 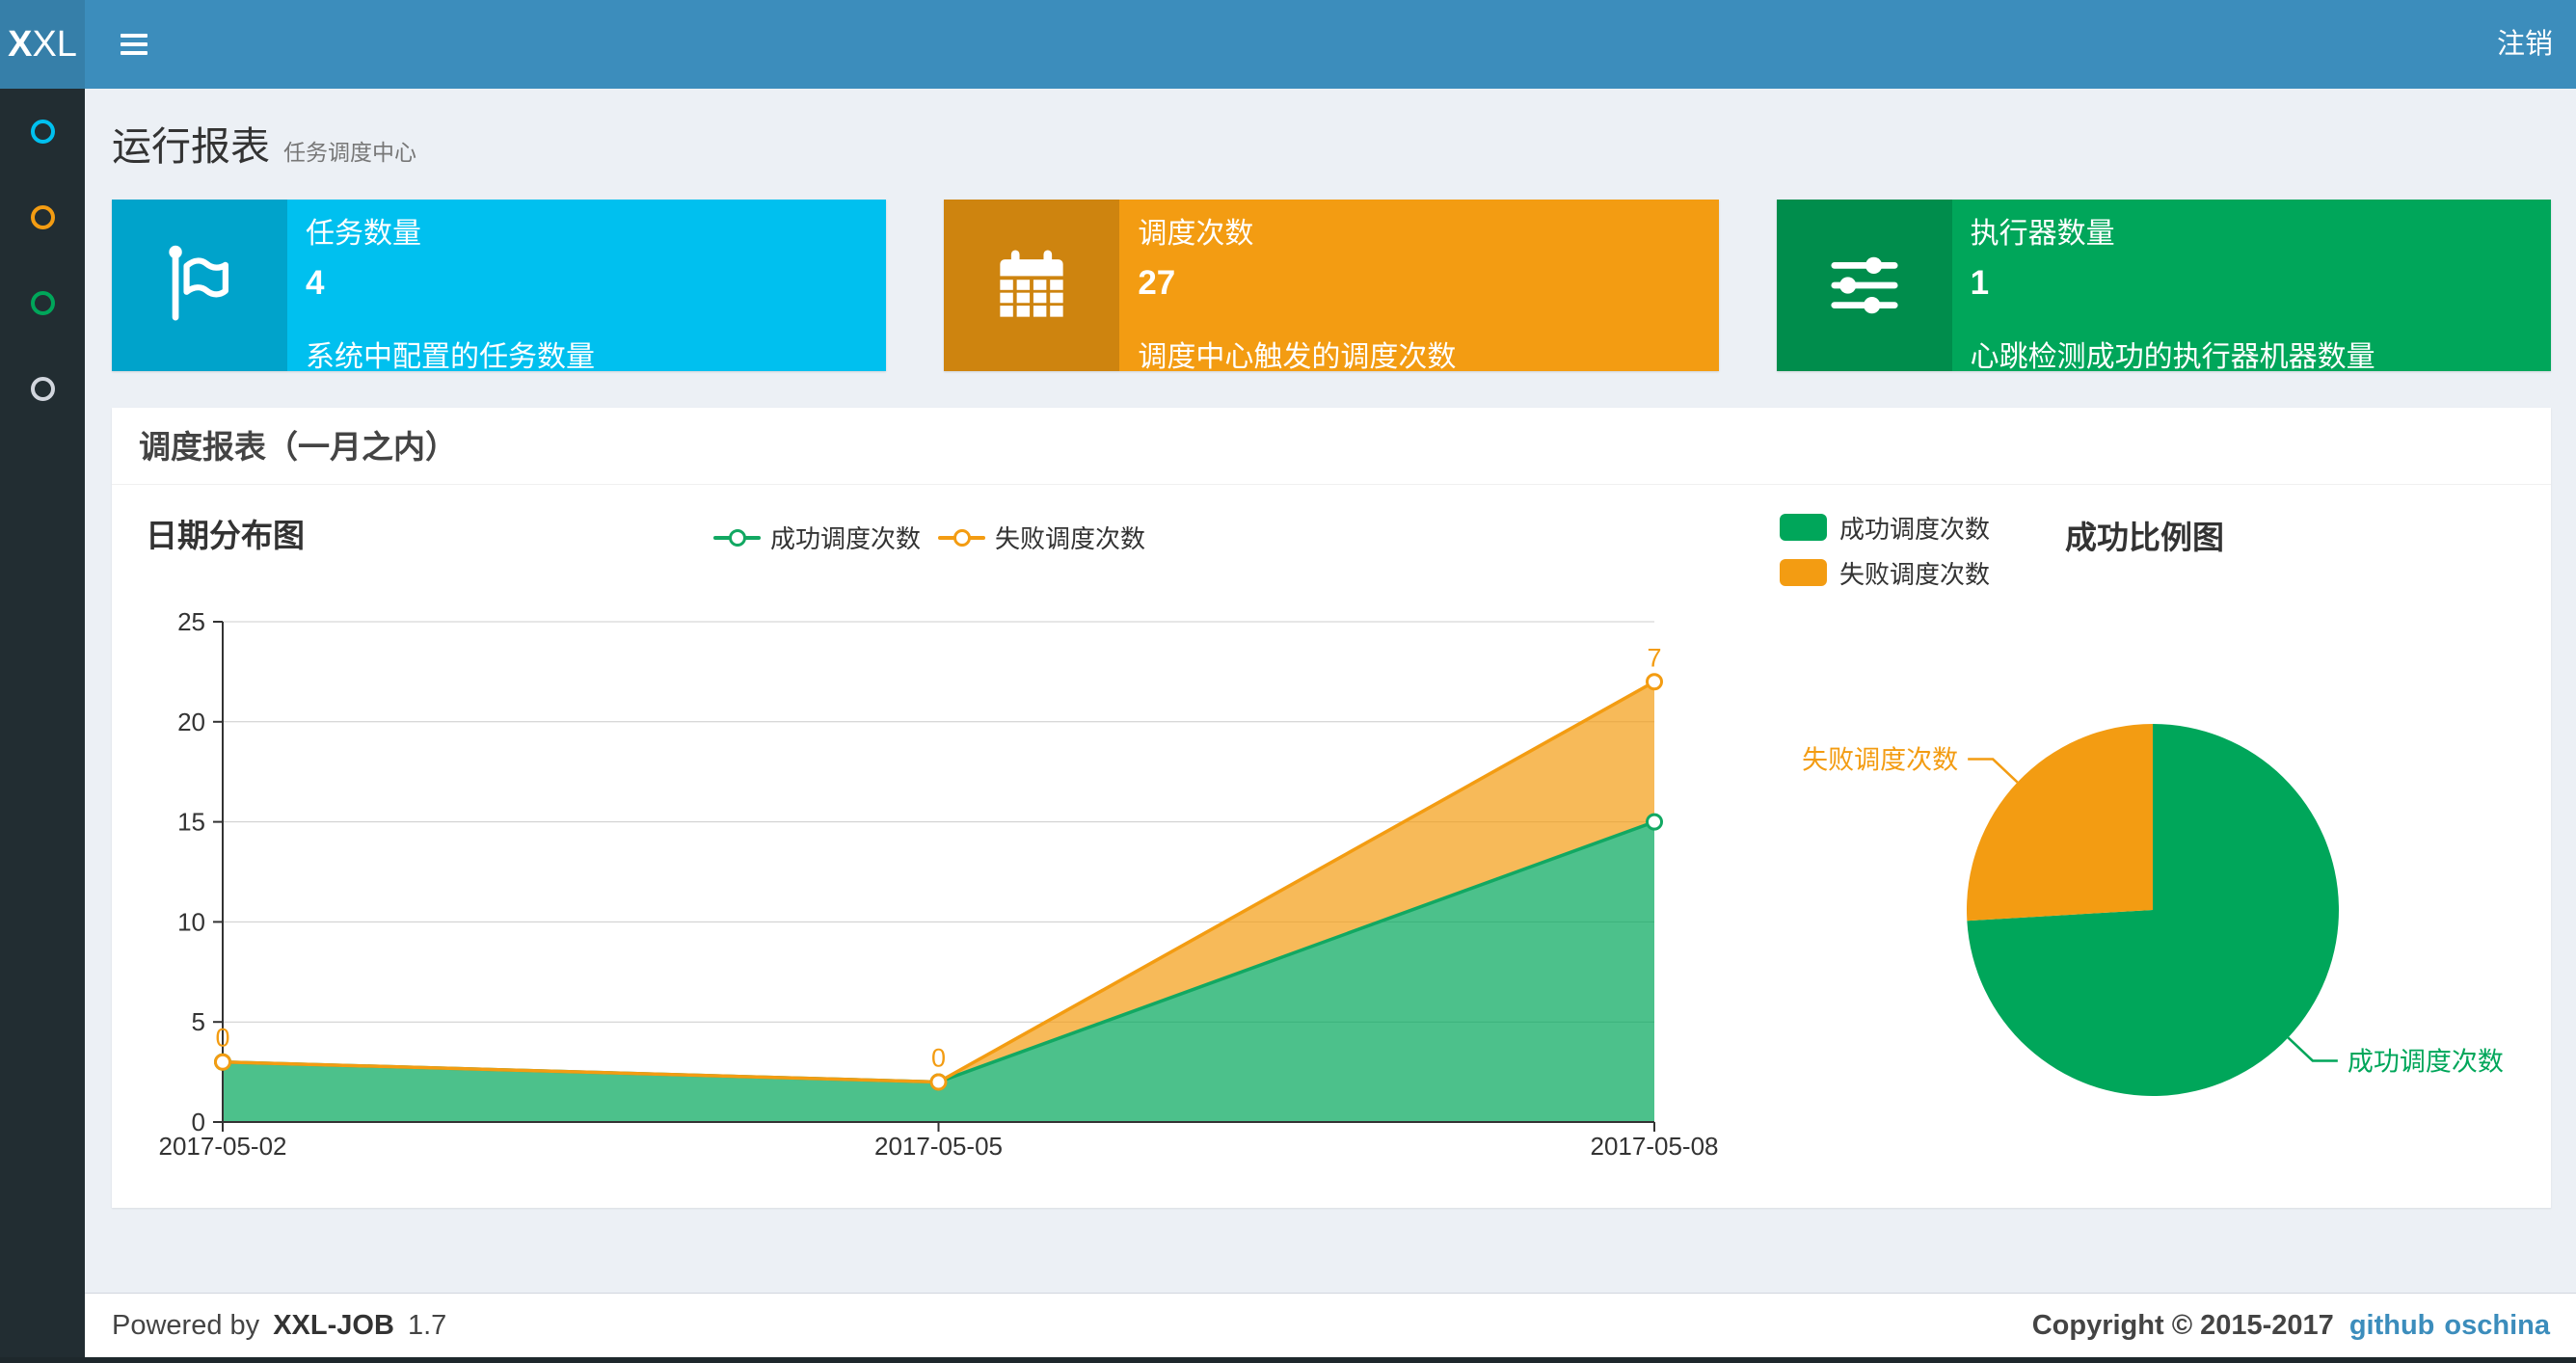 What do you see at coordinates (500, 286) in the screenshot?
I see `info-box-tasks: 任务数量 4 系统中配置的任务数量` at bounding box center [500, 286].